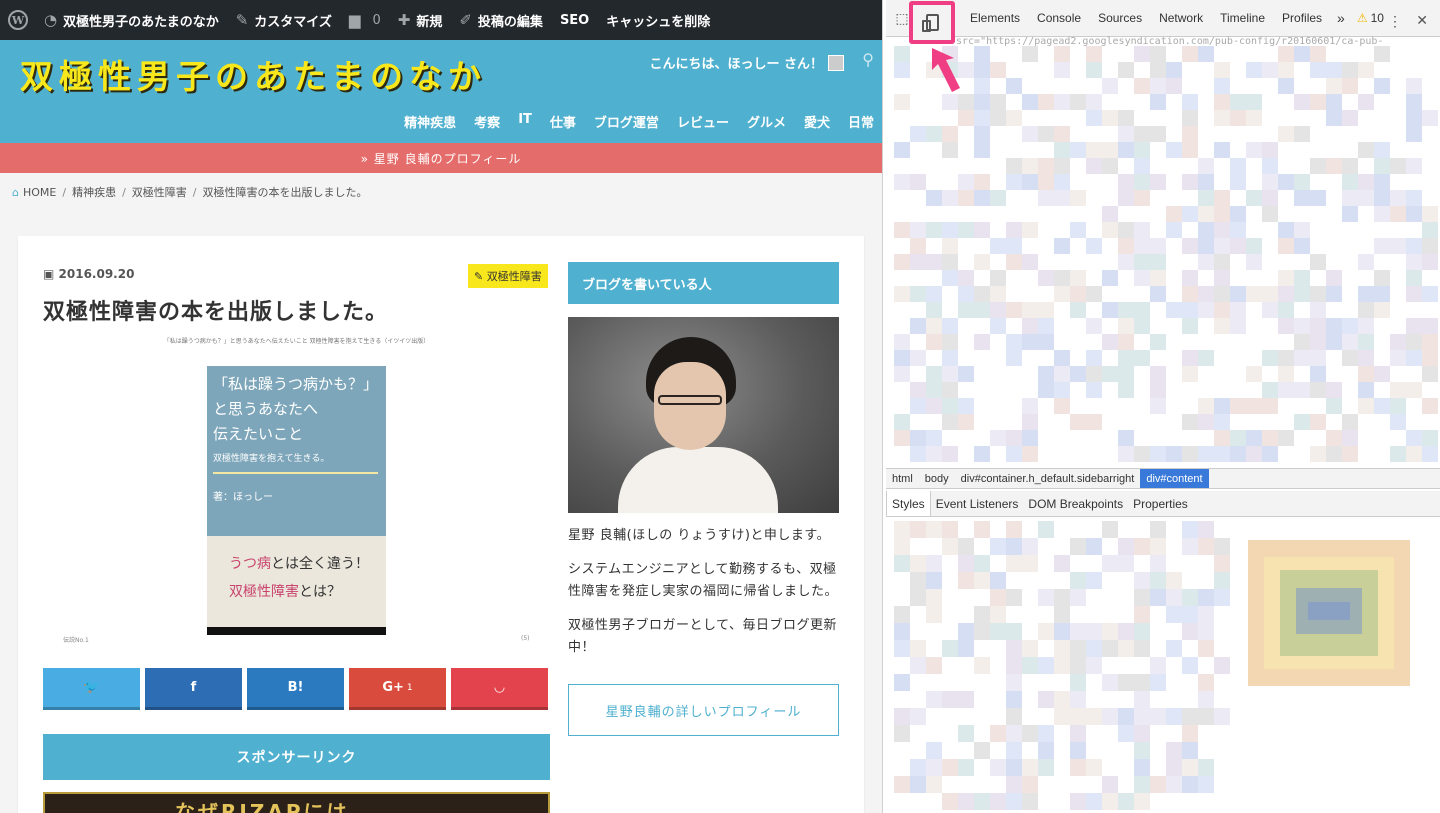  What do you see at coordinates (1174, 478) in the screenshot?
I see `dom-crumb-active: div#content` at bounding box center [1174, 478].